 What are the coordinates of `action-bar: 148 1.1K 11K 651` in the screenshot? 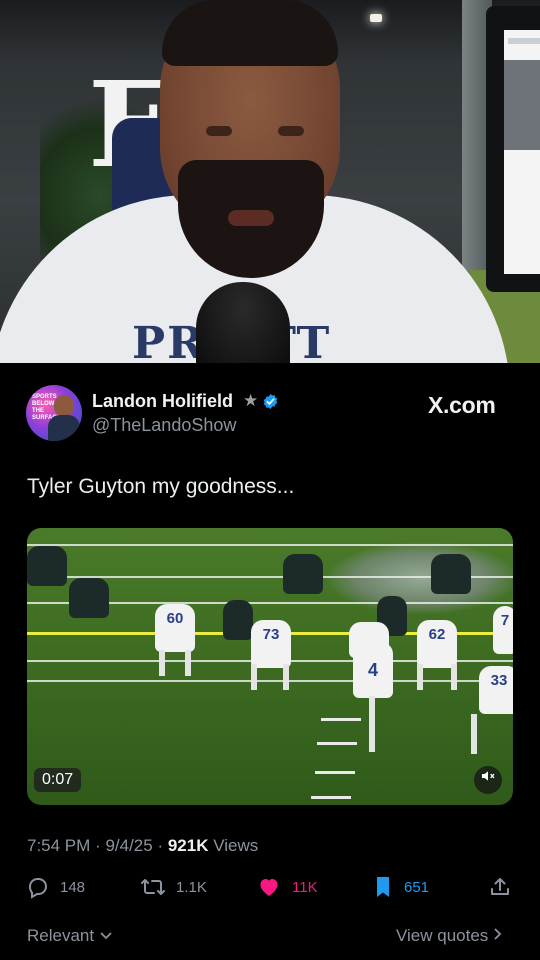 It's located at (270, 887).